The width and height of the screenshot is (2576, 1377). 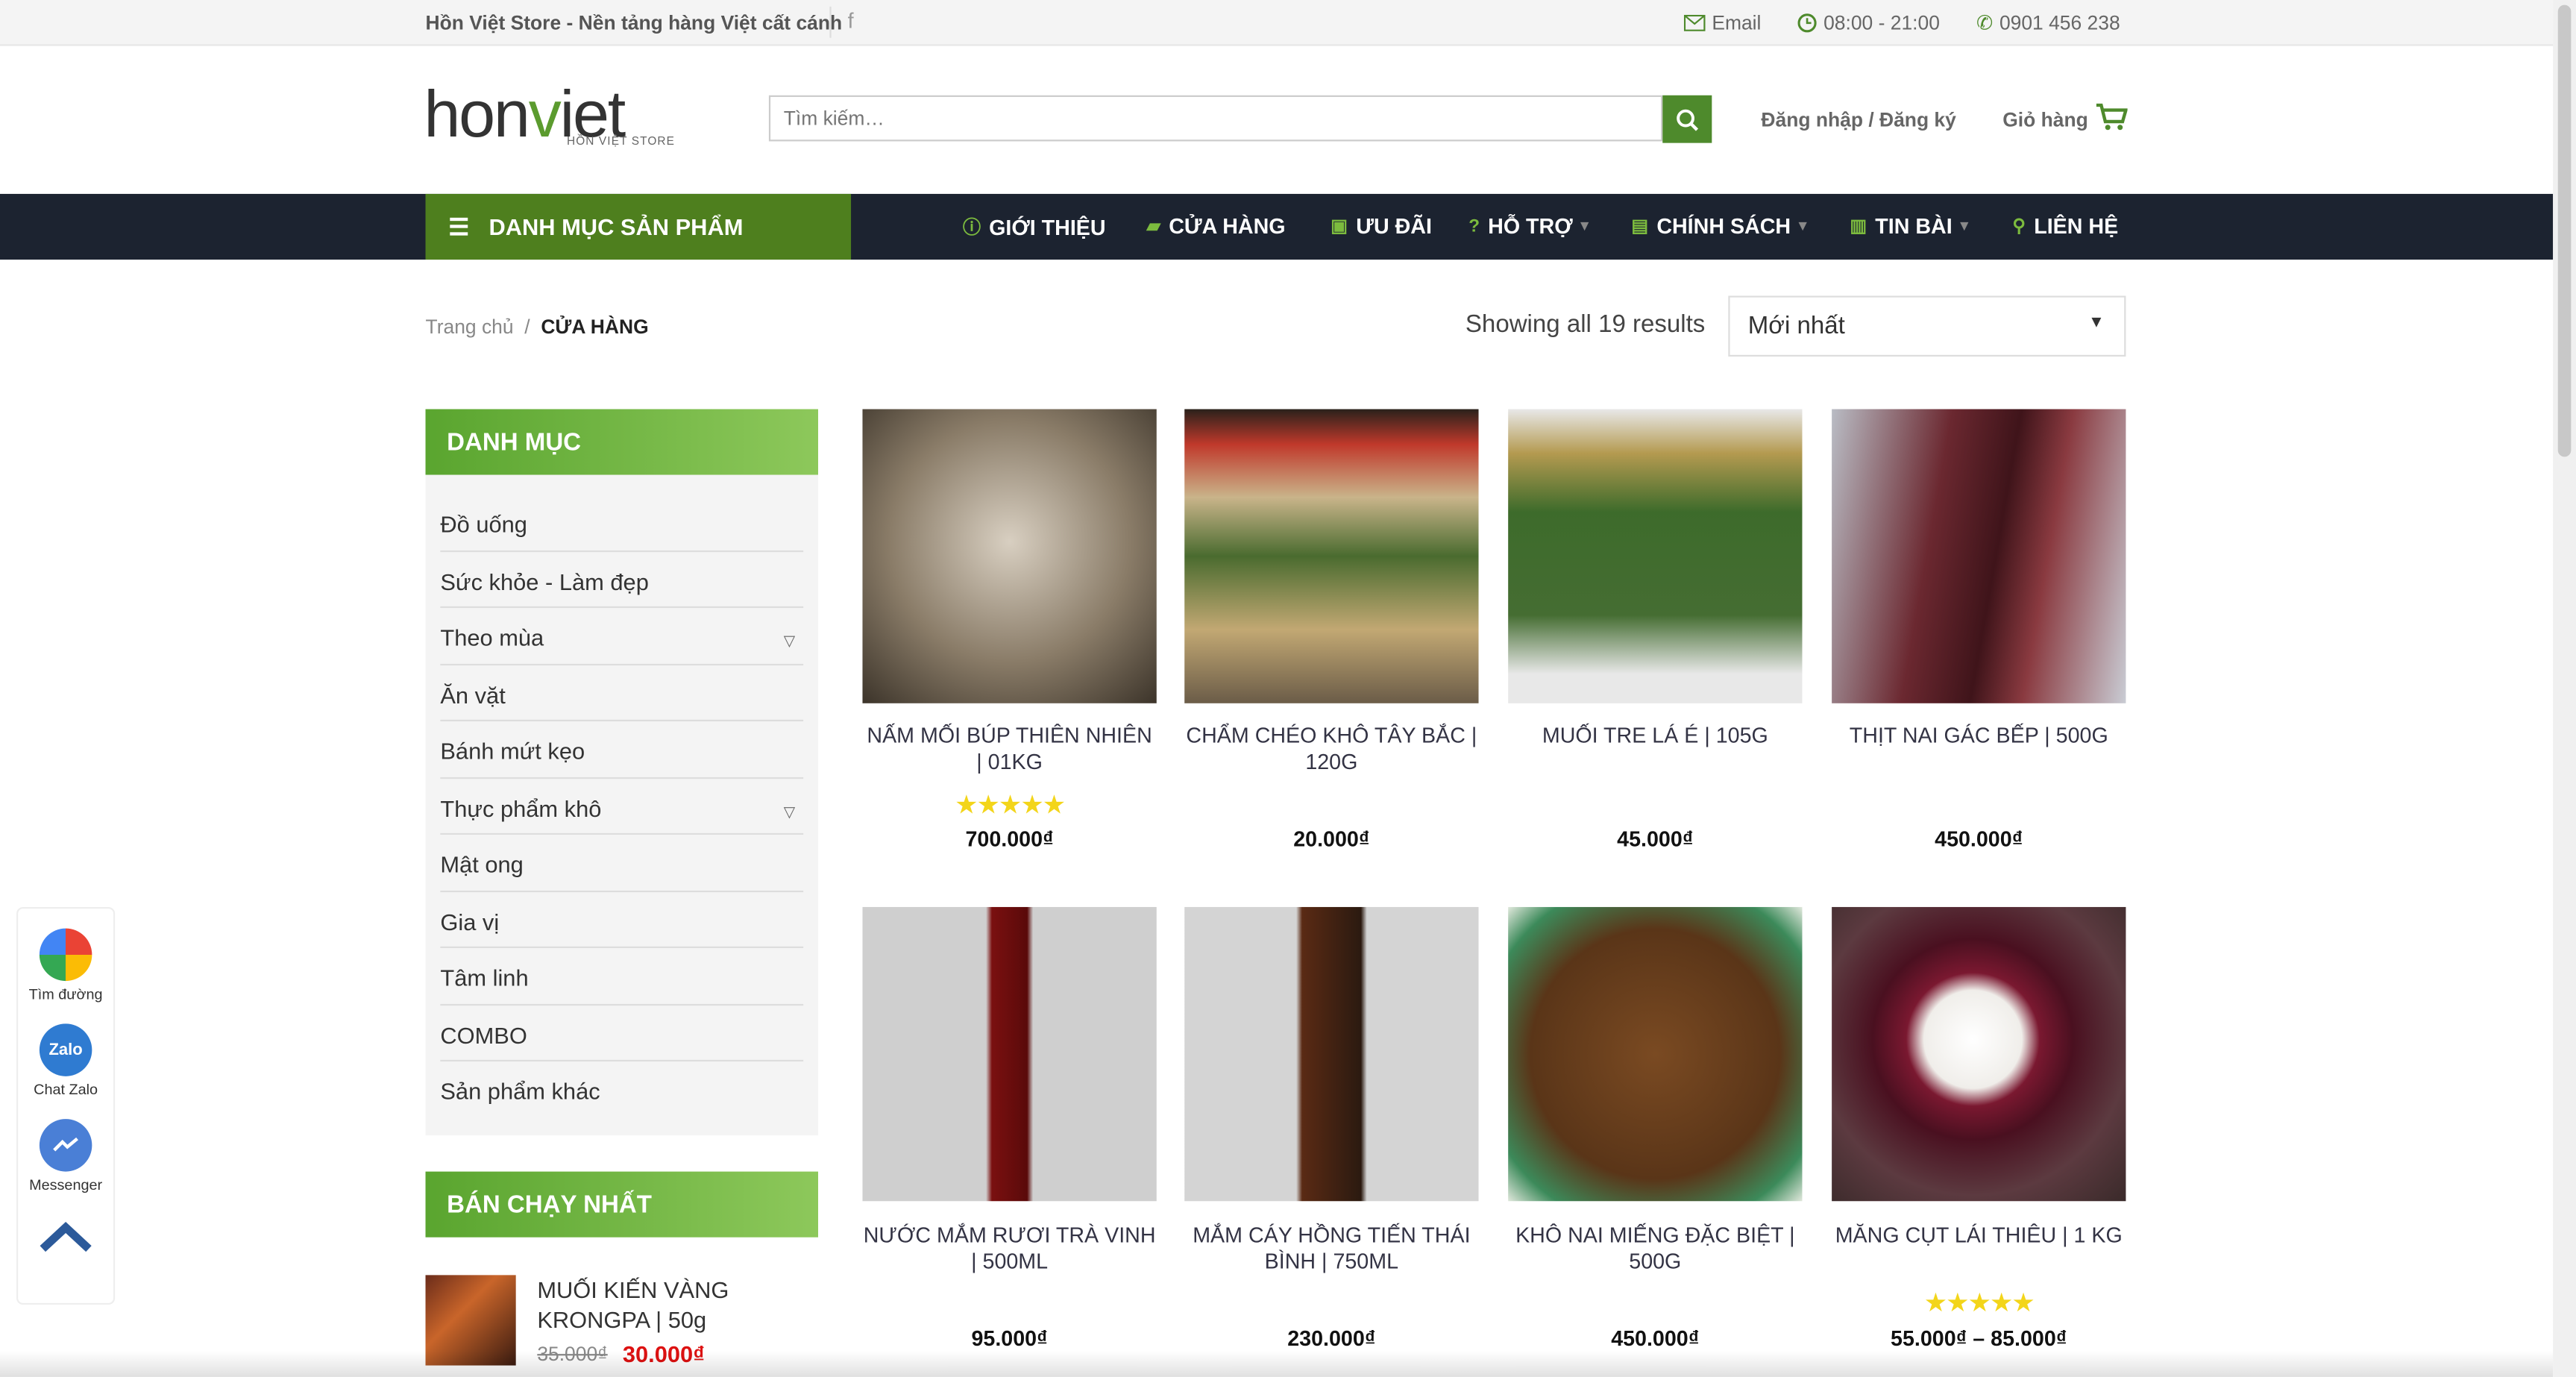 I want to click on email-label: Email, so click(x=1737, y=23).